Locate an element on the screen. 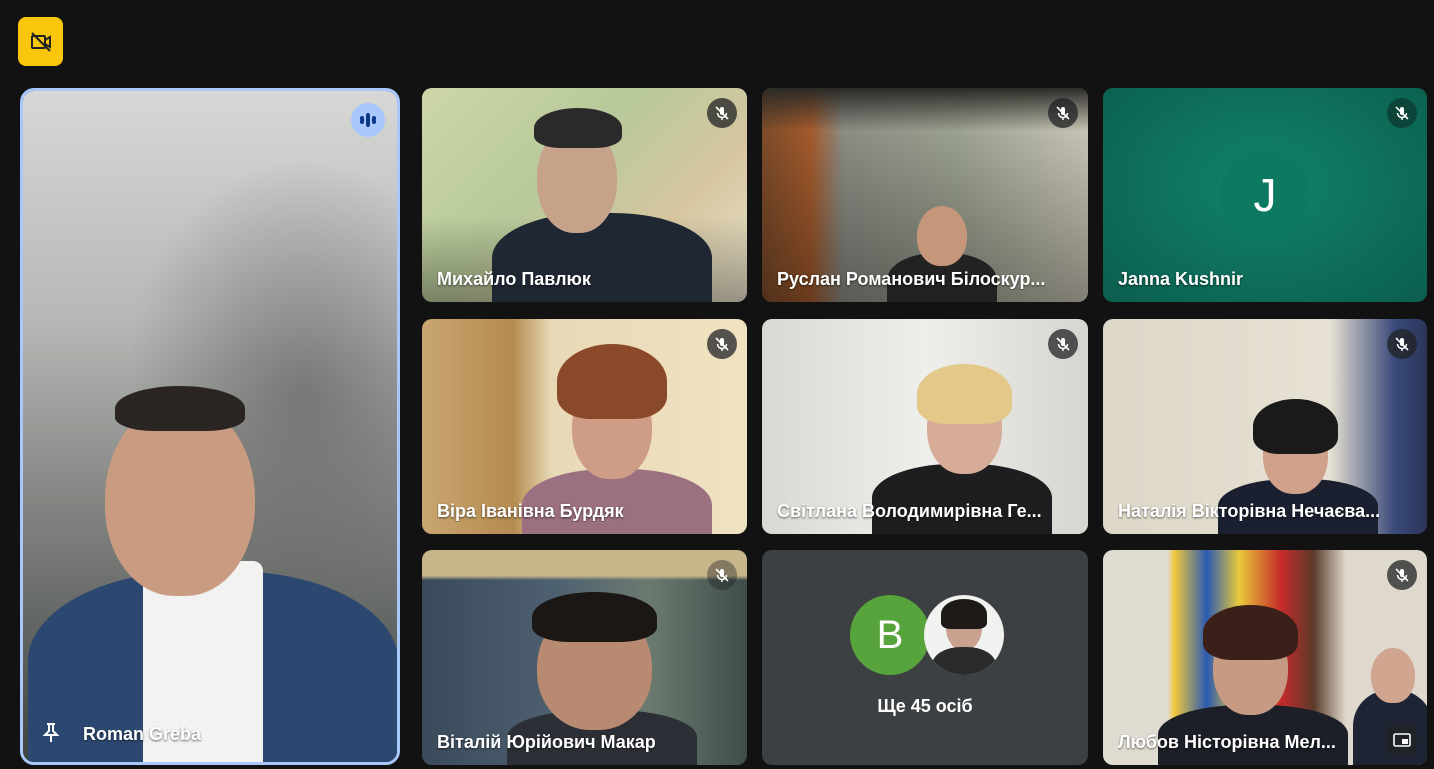  participant-name: Janna Kushnir is located at coordinates (1181, 279).